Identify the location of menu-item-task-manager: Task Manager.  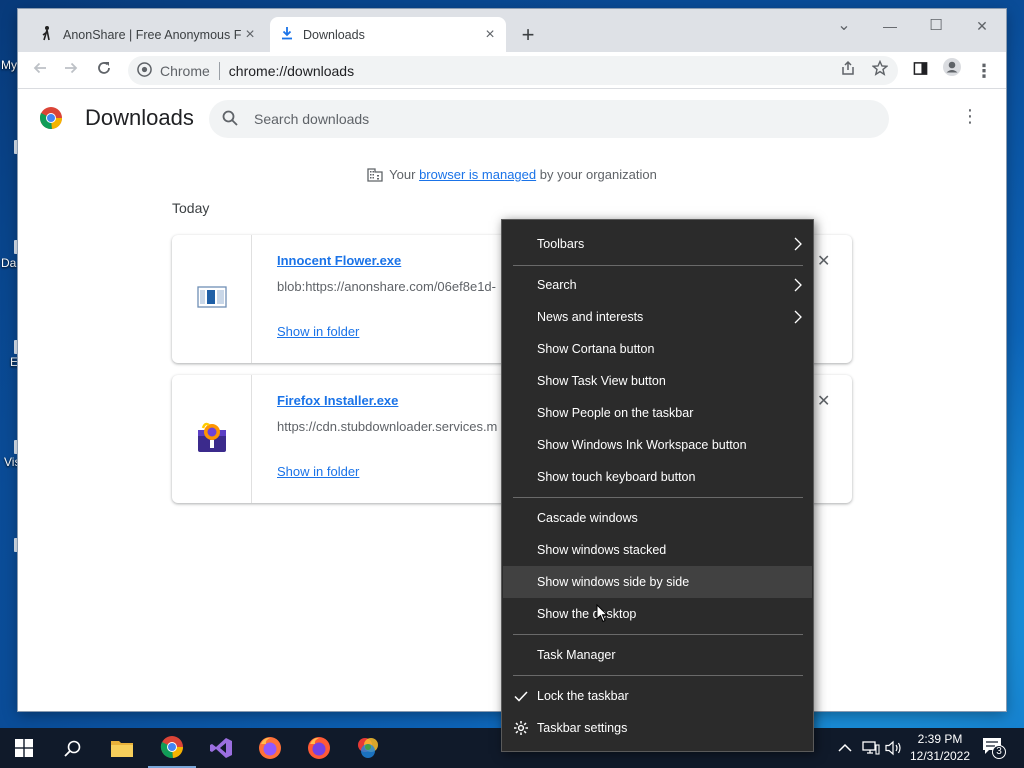
(657, 655).